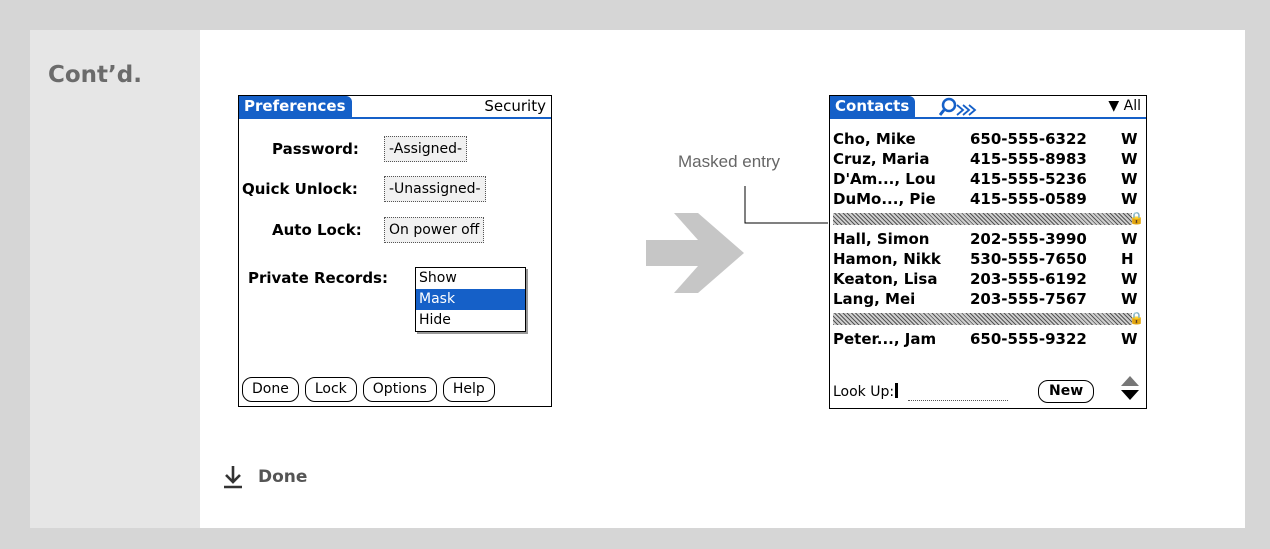 The height and width of the screenshot is (549, 1270). Describe the element at coordinates (1066, 391) in the screenshot. I see `new-button: New` at that location.